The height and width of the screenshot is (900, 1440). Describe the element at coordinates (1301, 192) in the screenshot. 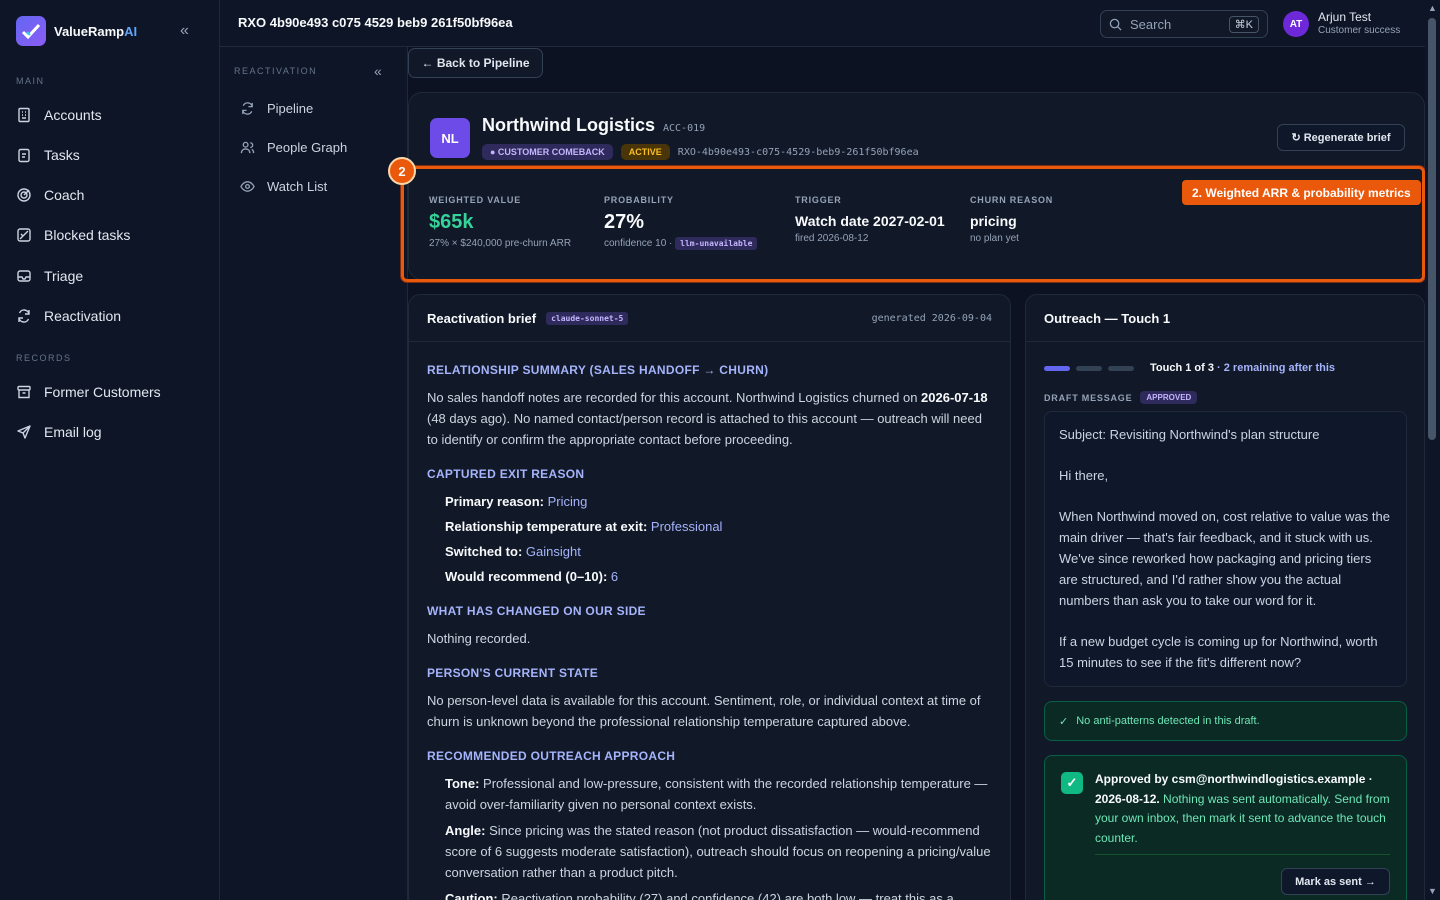

I see `annotation-callout: 2. Weighted ARR & probability metrics` at that location.